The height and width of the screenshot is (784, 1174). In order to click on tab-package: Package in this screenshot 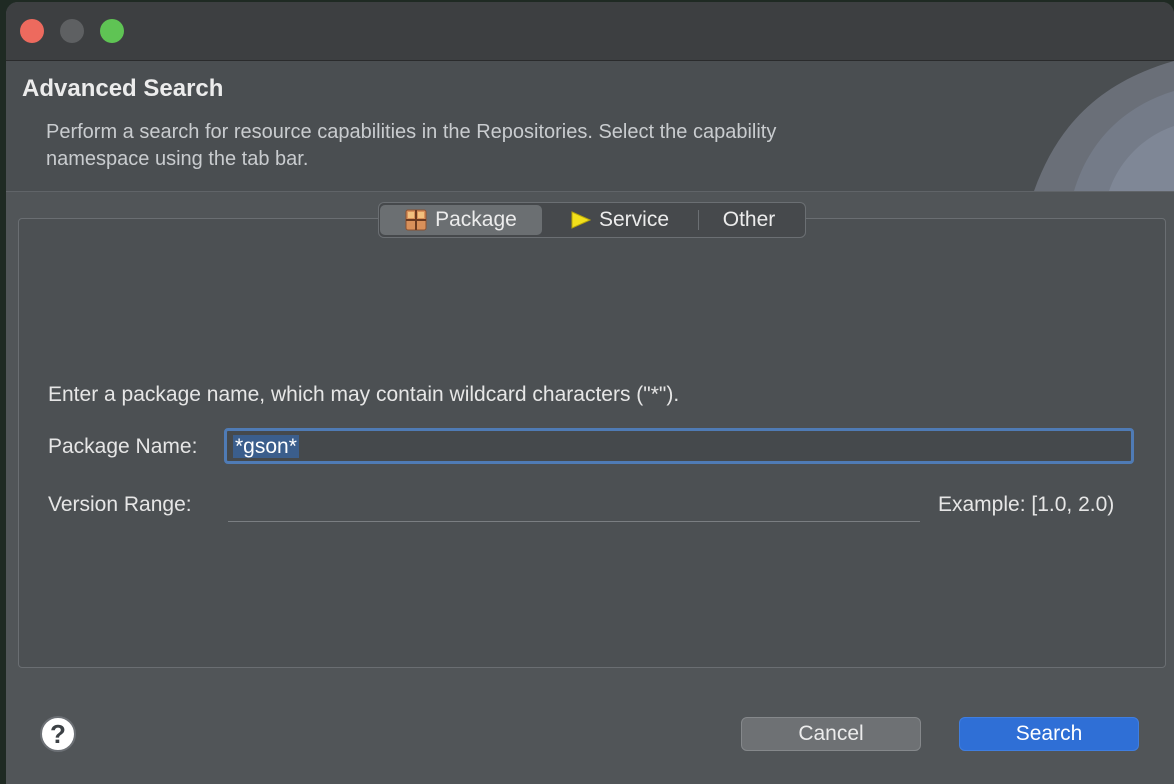, I will do `click(461, 220)`.